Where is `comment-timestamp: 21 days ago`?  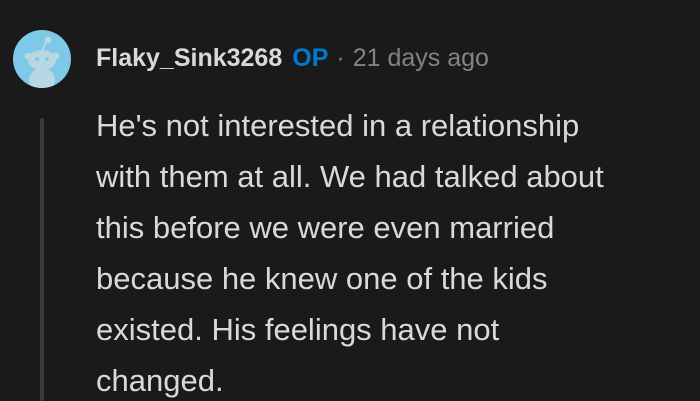 comment-timestamp: 21 days ago is located at coordinates (421, 58).